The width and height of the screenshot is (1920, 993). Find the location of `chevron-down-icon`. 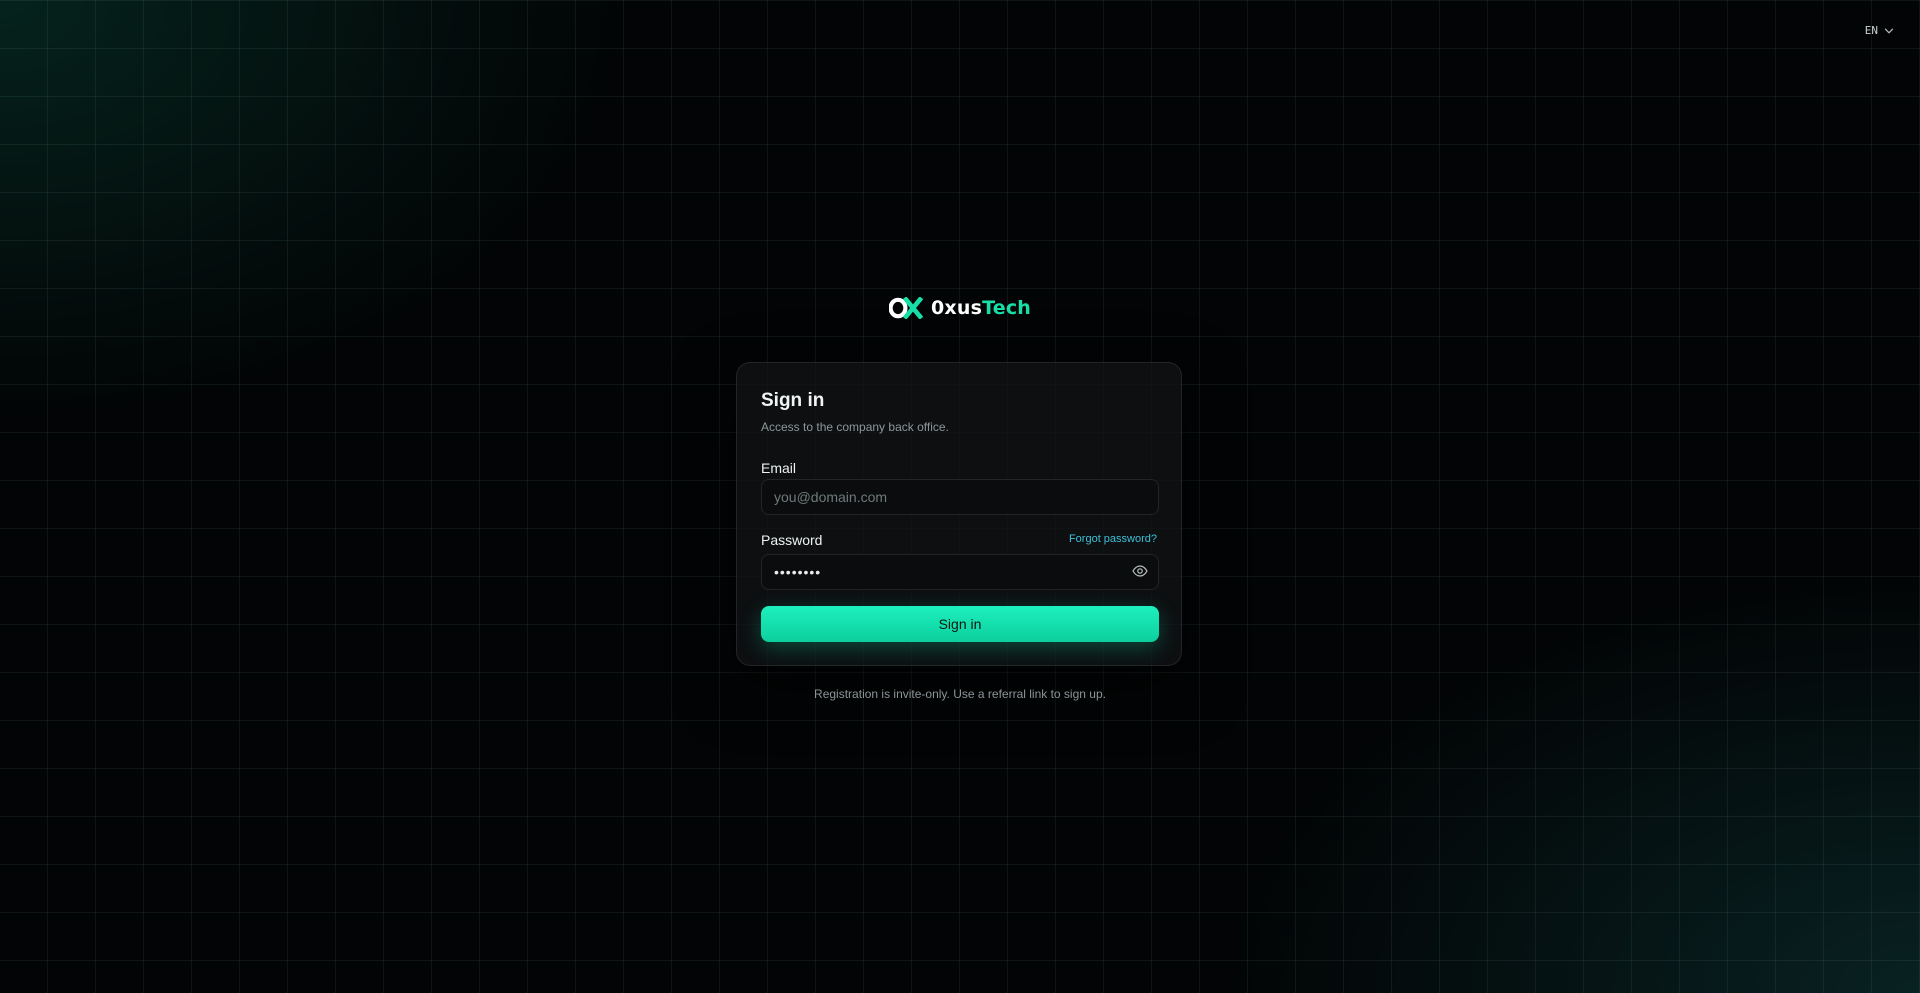

chevron-down-icon is located at coordinates (1889, 30).